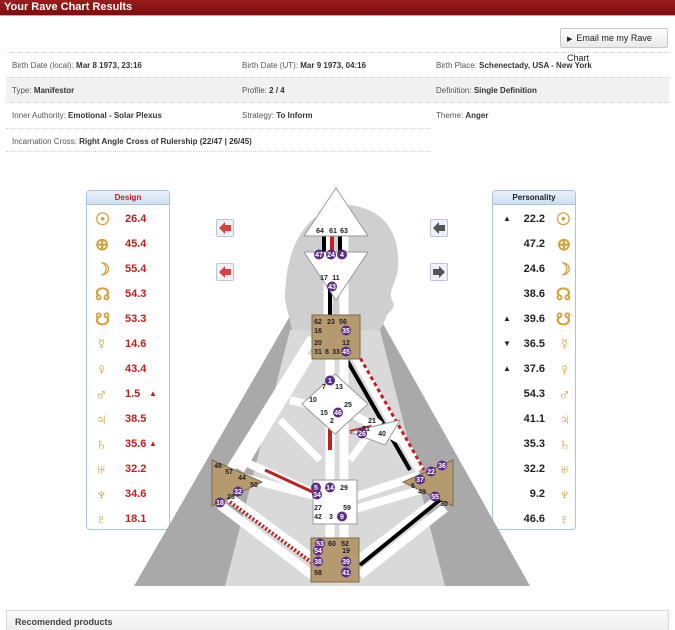 The height and width of the screenshot is (630, 675). I want to click on gate-20-label: 20, so click(318, 343).